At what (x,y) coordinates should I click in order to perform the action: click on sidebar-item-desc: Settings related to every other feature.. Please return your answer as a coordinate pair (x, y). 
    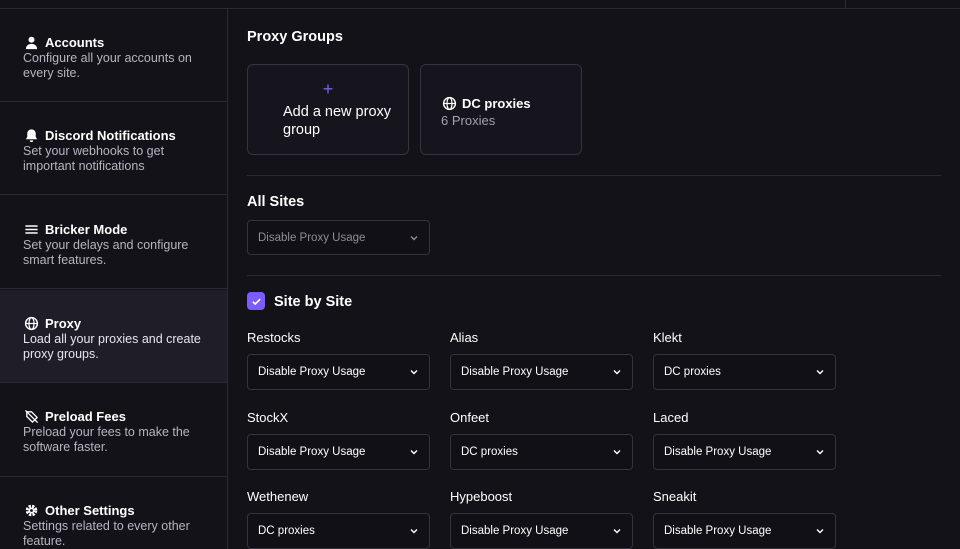
    Looking at the image, I should click on (106, 533).